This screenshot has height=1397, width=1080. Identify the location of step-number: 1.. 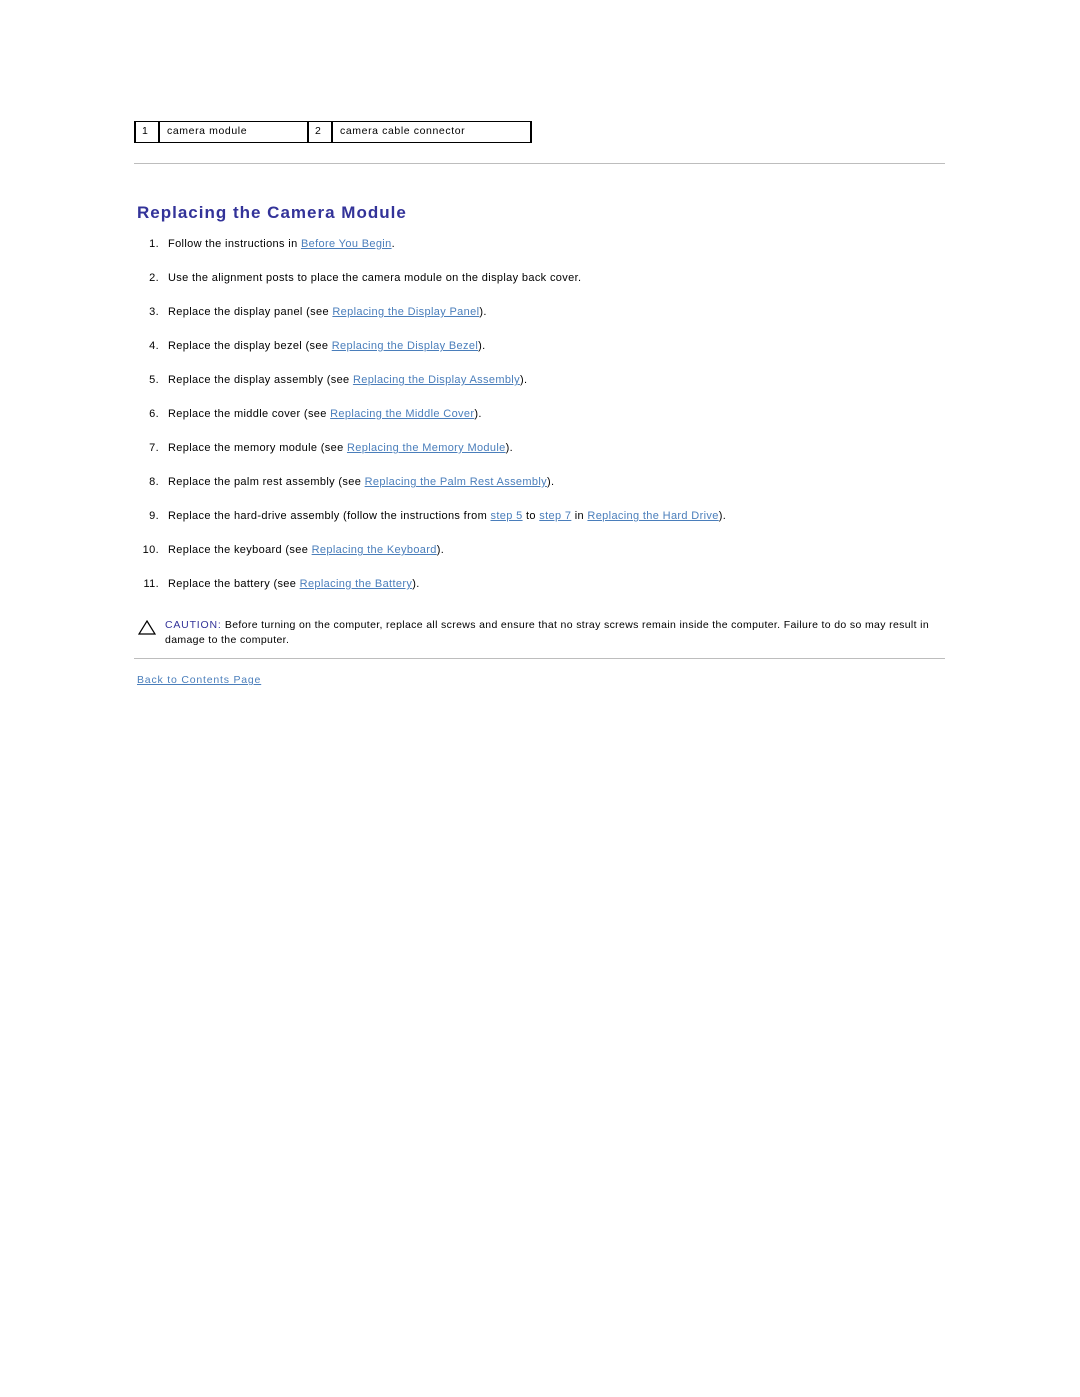
(154, 244).